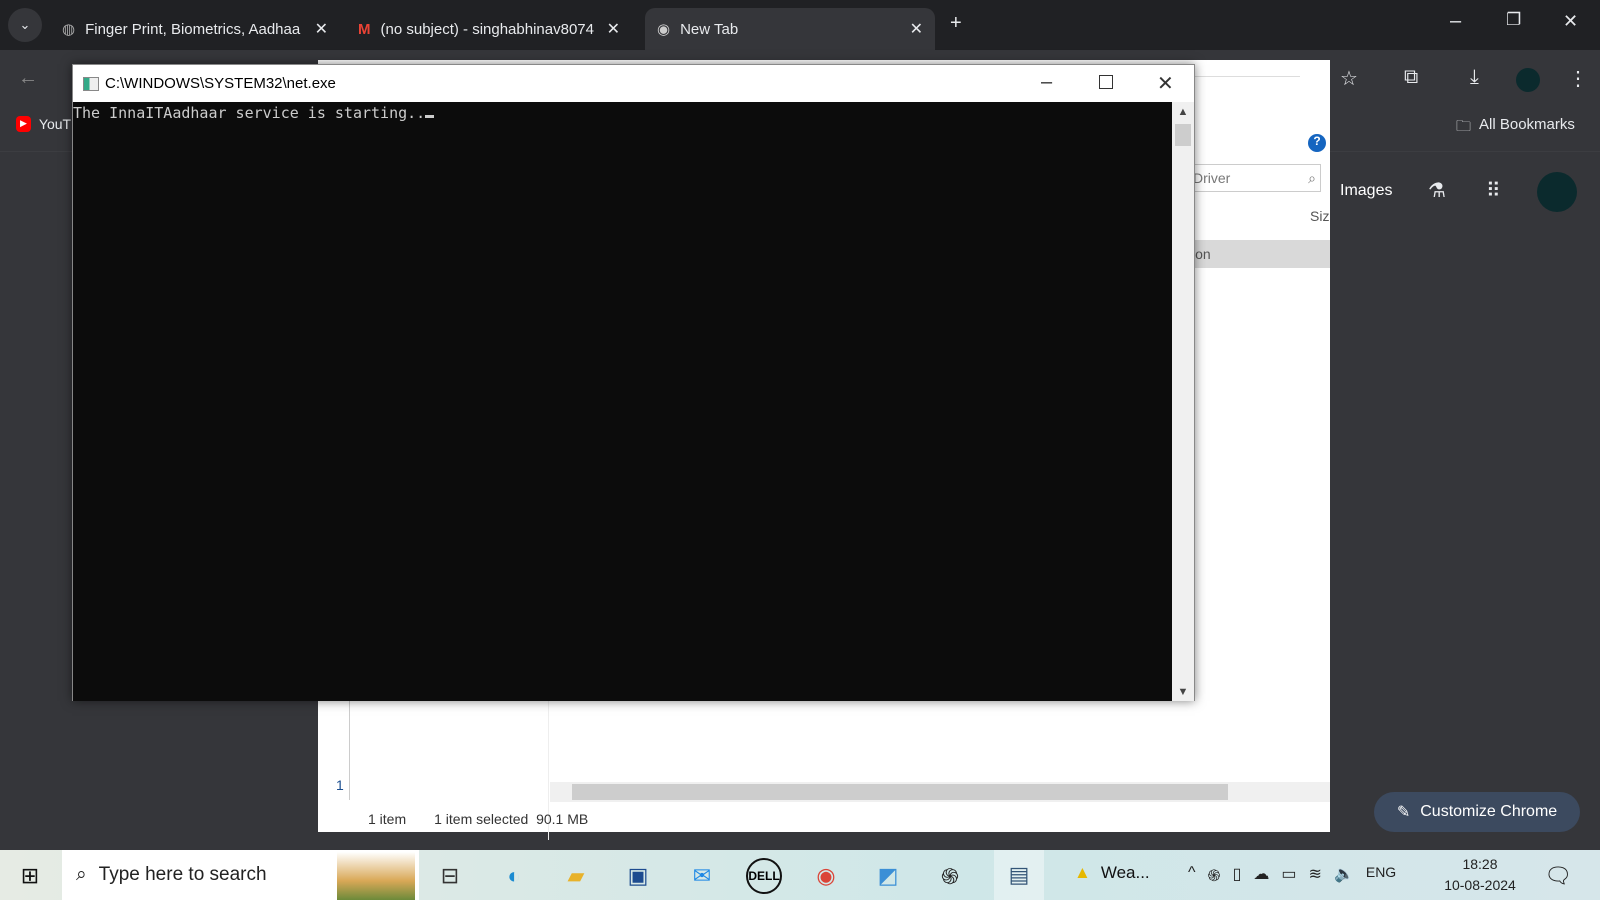 This screenshot has width=1600, height=900. I want to click on help-icon: ?, so click(1317, 143).